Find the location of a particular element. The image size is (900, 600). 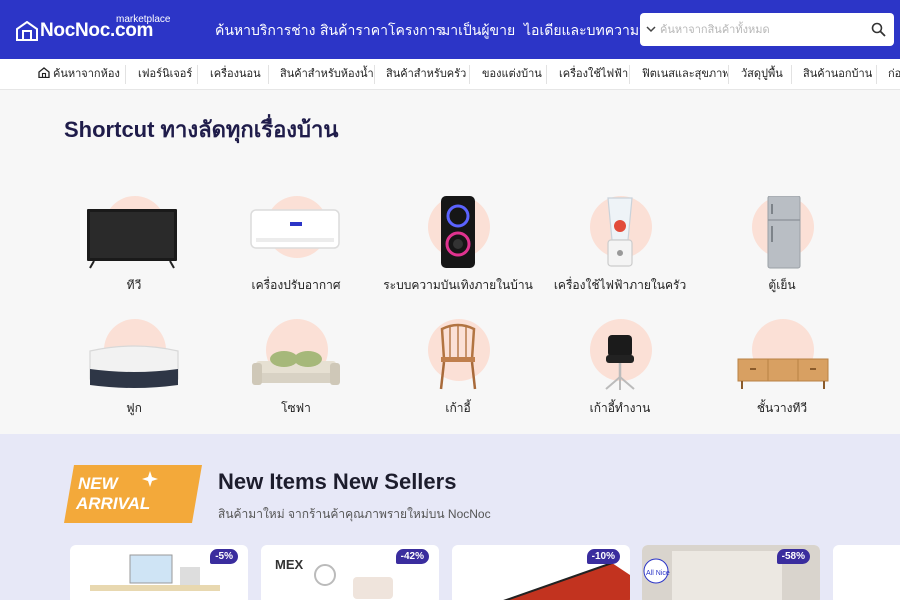

shortcut-label: ระบบความบันเทิงภายในบ้าน is located at coordinates (458, 285).